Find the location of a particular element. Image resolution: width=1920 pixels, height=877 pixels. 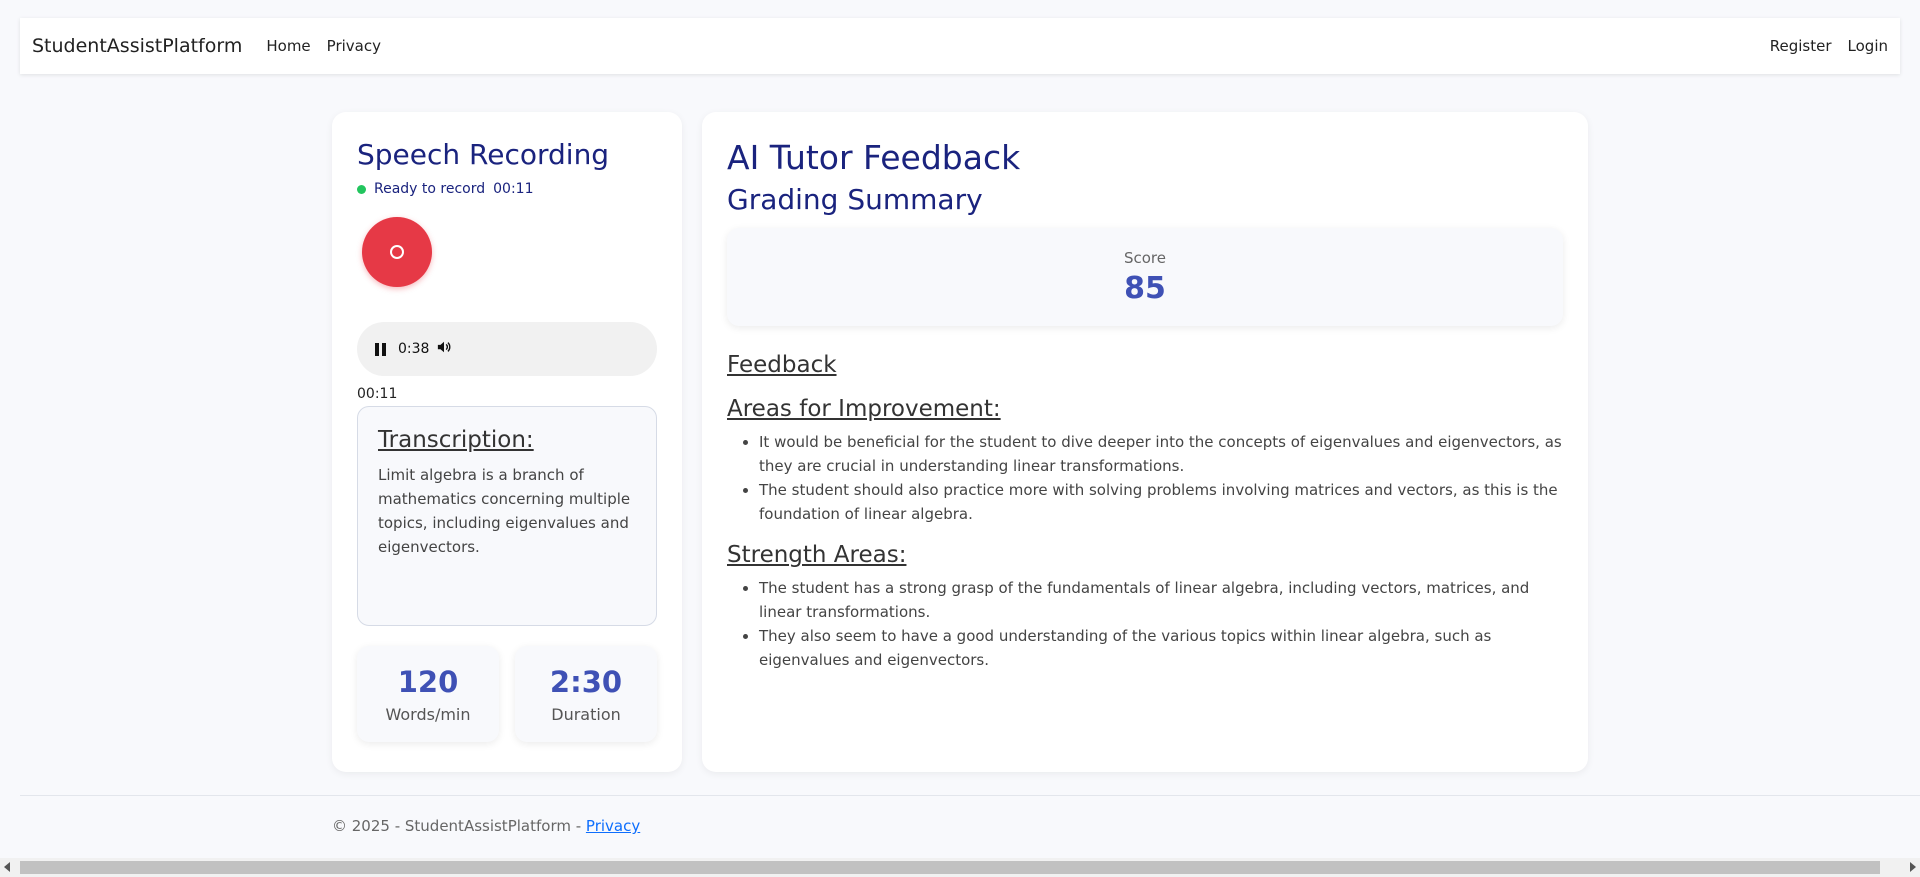

horizontal-scrollbar is located at coordinates (960, 867).